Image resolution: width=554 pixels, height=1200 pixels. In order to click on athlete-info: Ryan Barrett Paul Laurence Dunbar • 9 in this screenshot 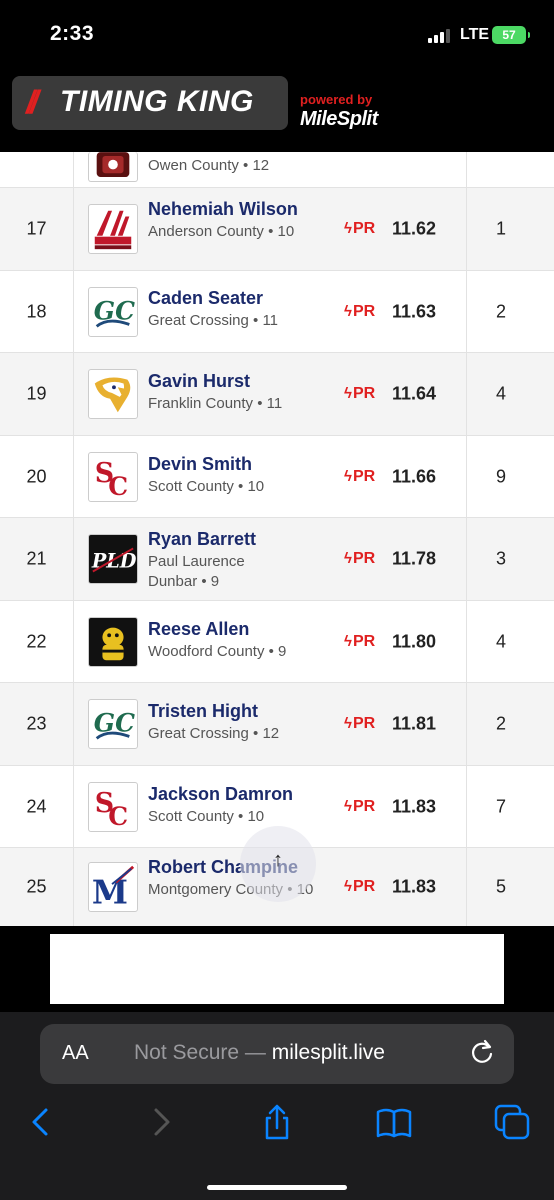, I will do `click(238, 560)`.